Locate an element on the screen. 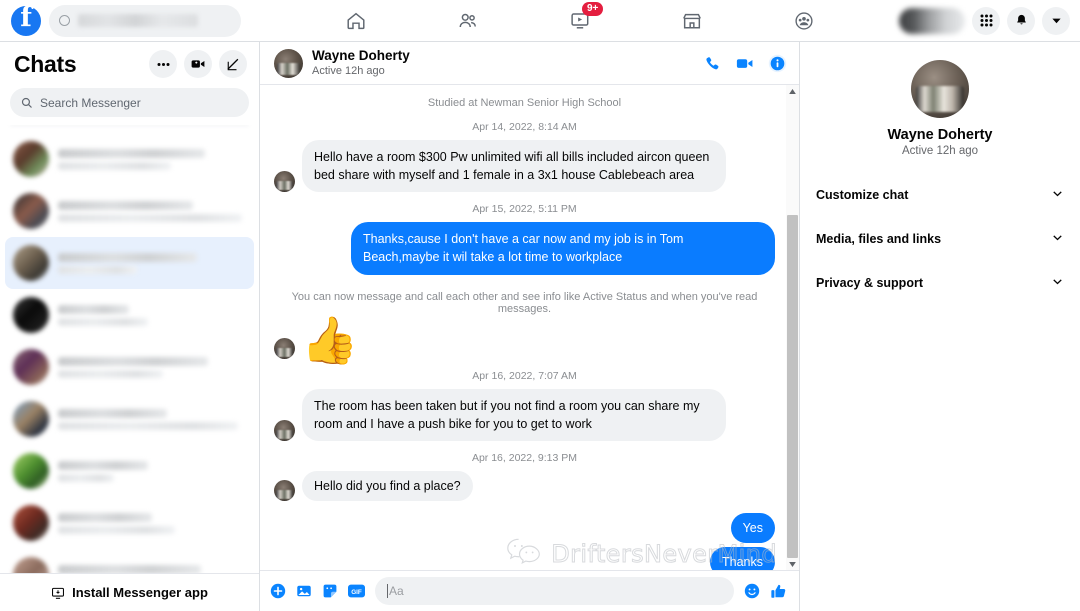  contact-name: Wayne Doherty is located at coordinates (361, 56).